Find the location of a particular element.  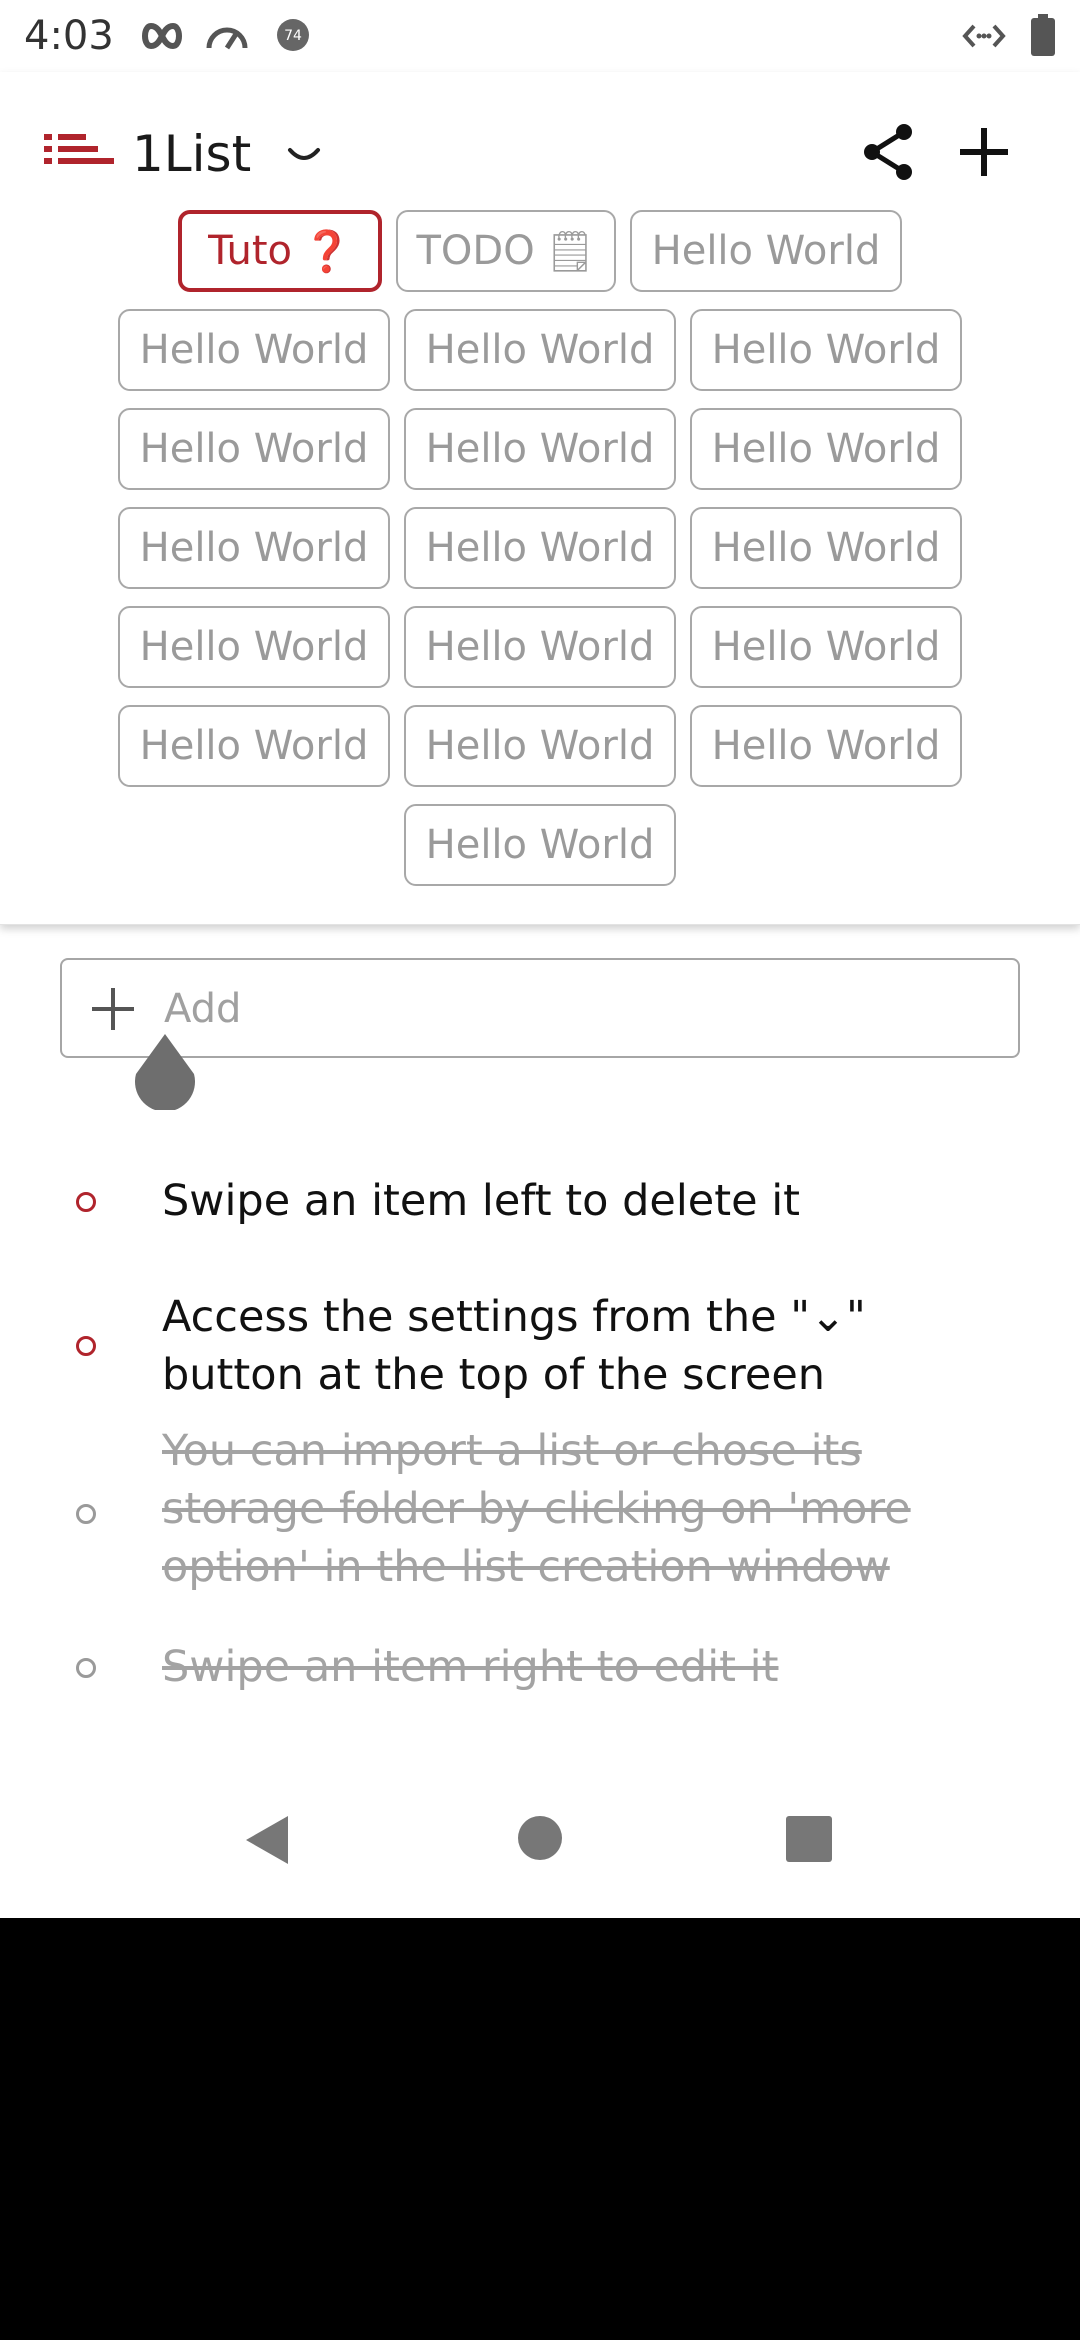

home-icon is located at coordinates (540, 1838).